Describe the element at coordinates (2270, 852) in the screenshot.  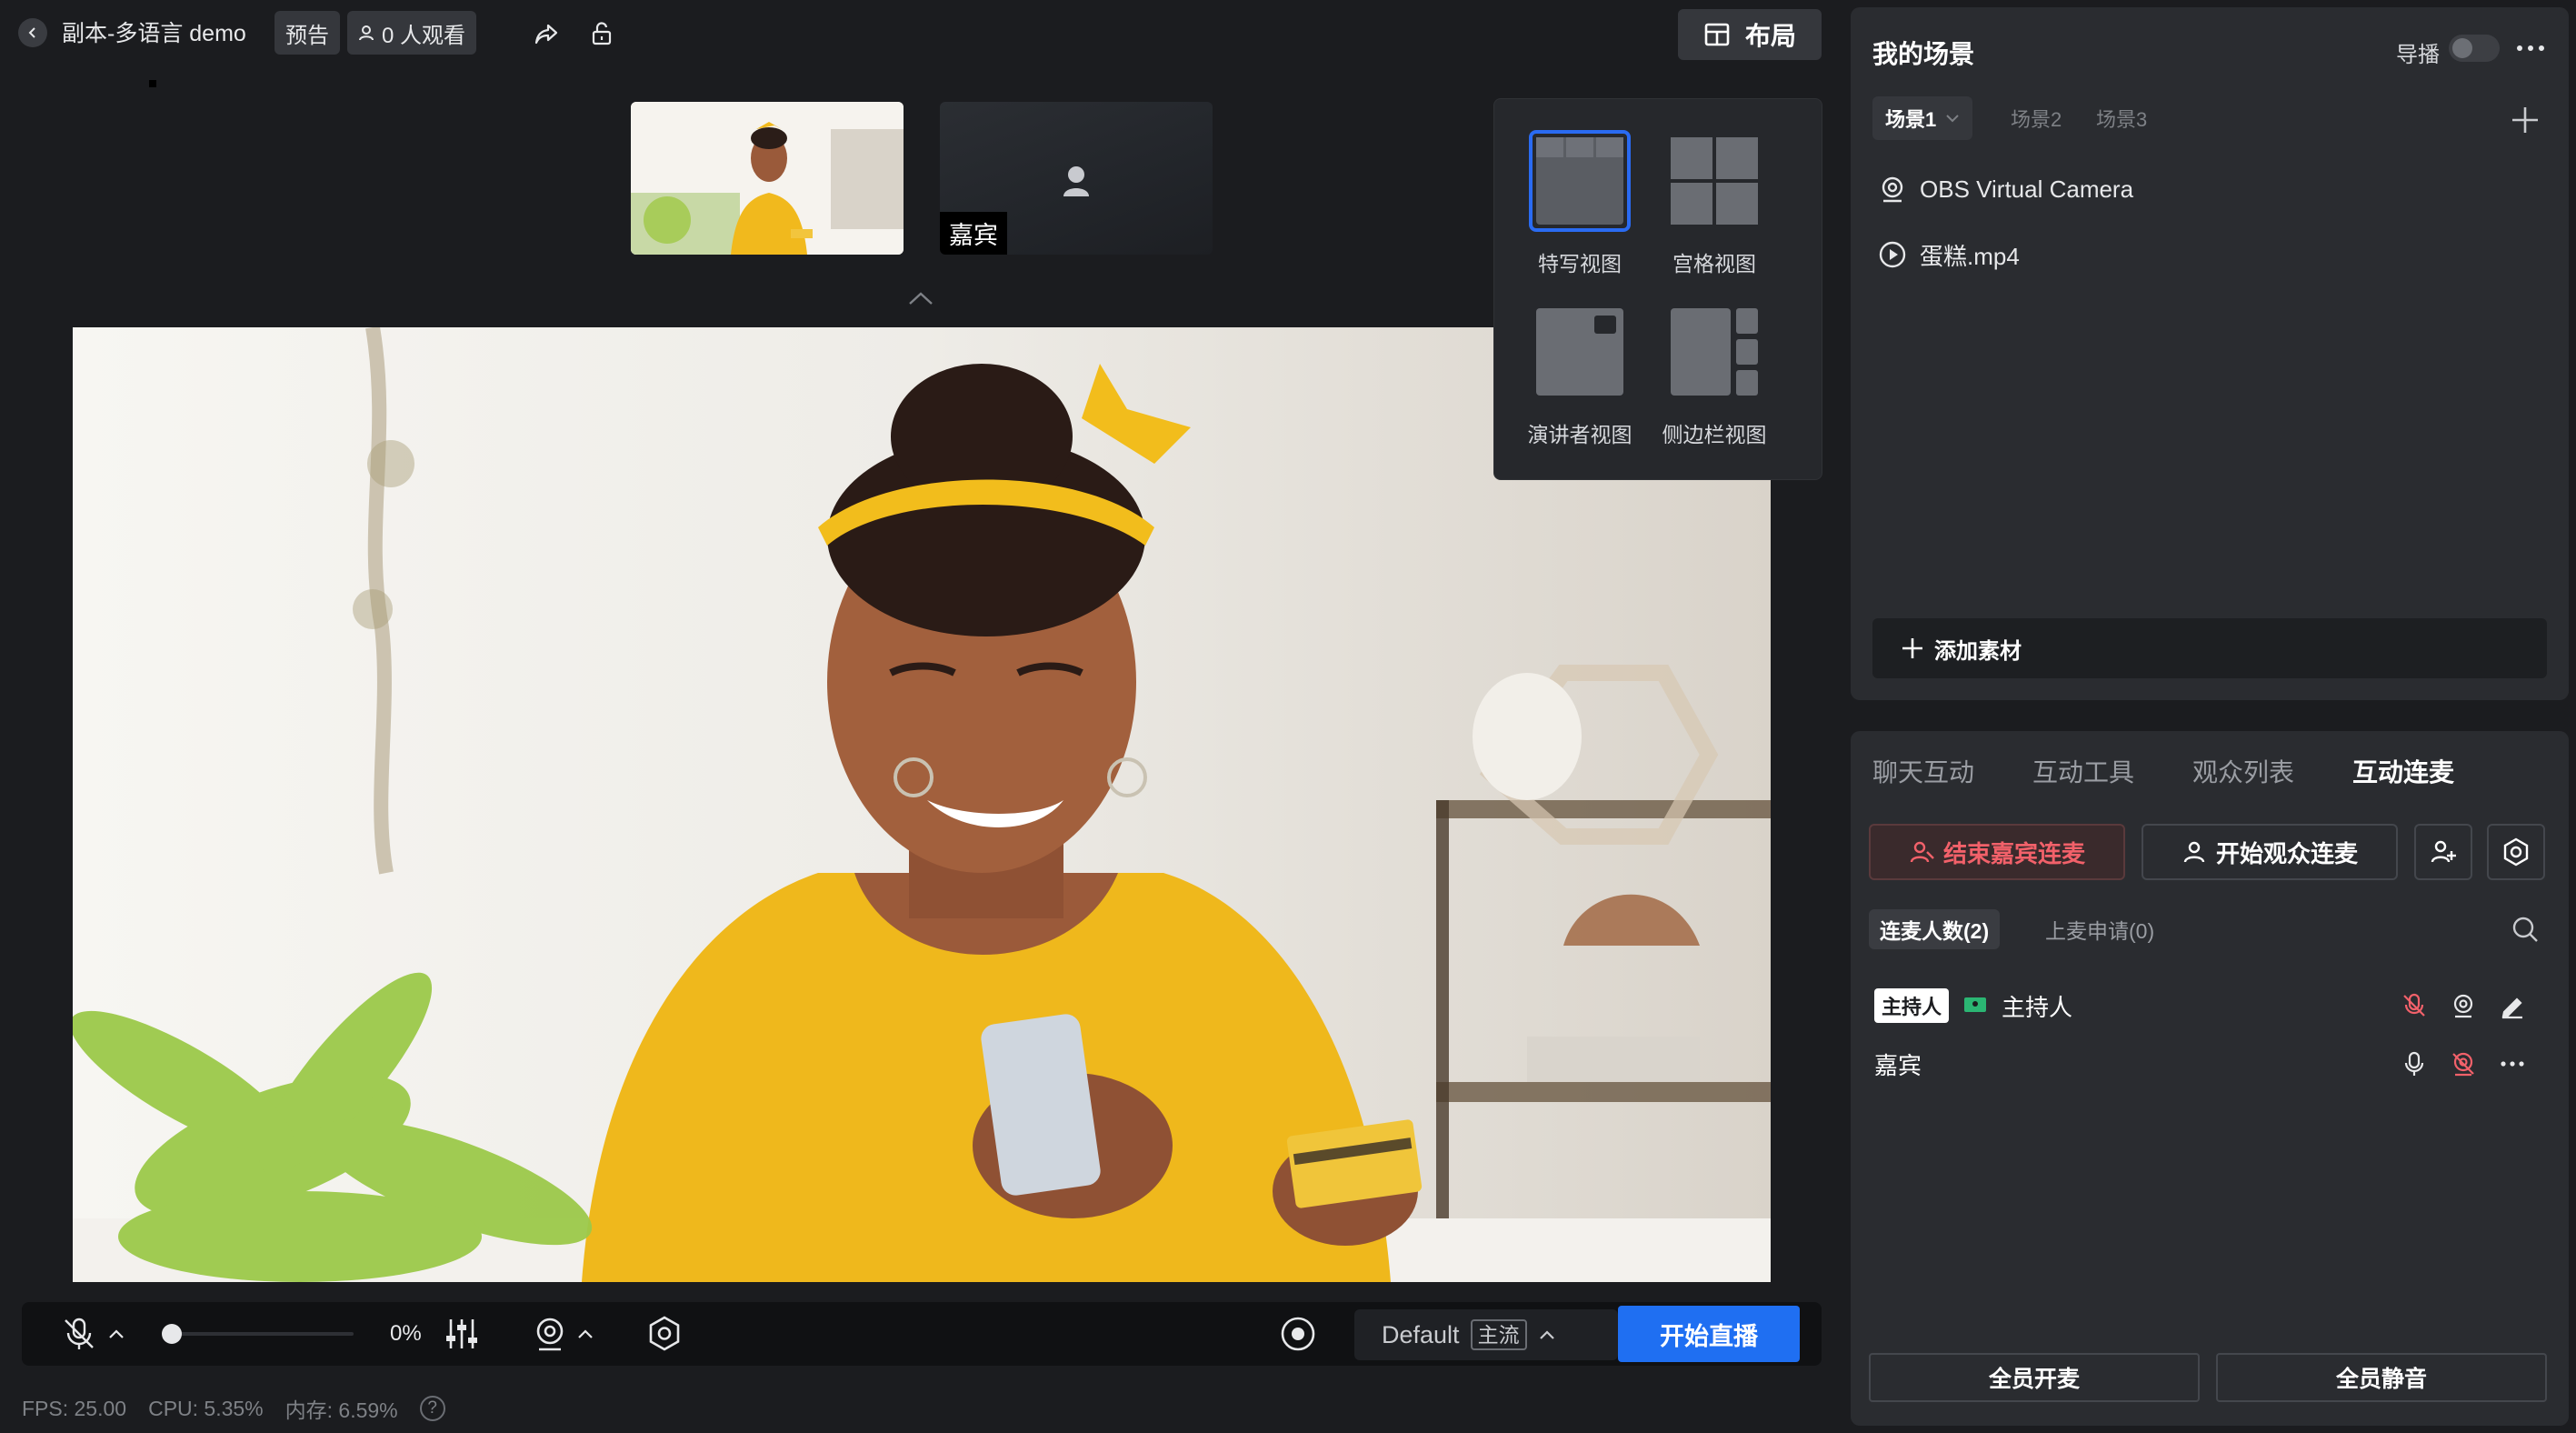
I see `start-audience-link-button: 开始观众连麦` at that location.